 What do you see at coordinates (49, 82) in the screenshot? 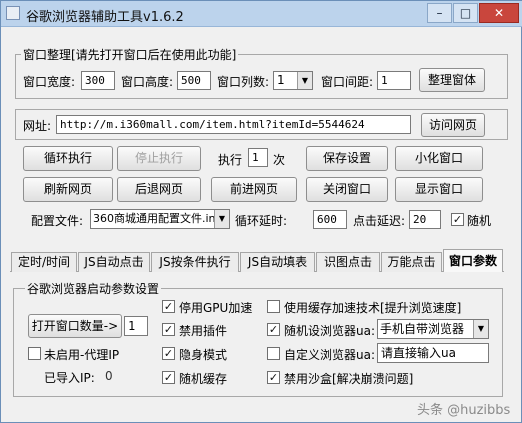
I see `window-width-label: 窗口宽度:` at bounding box center [49, 82].